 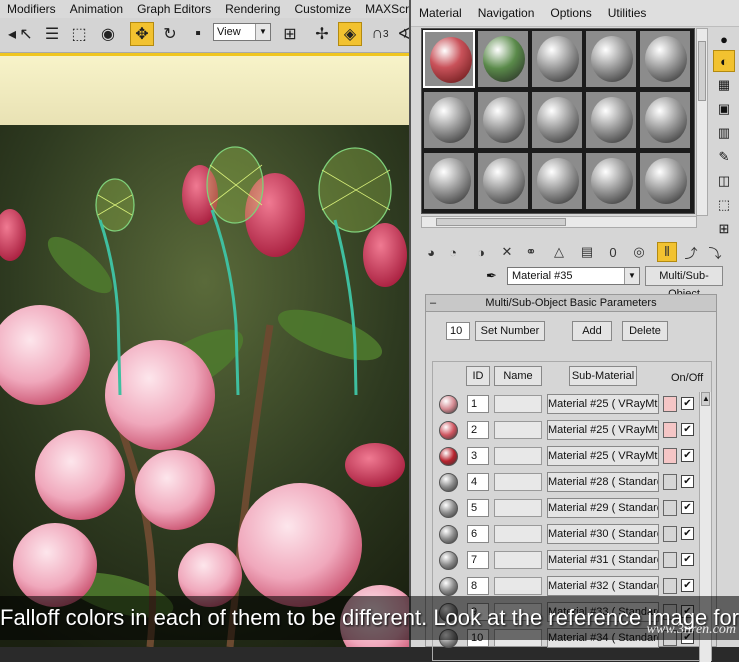 What do you see at coordinates (79, 34) in the screenshot?
I see `region-rect-icon: ⬚` at bounding box center [79, 34].